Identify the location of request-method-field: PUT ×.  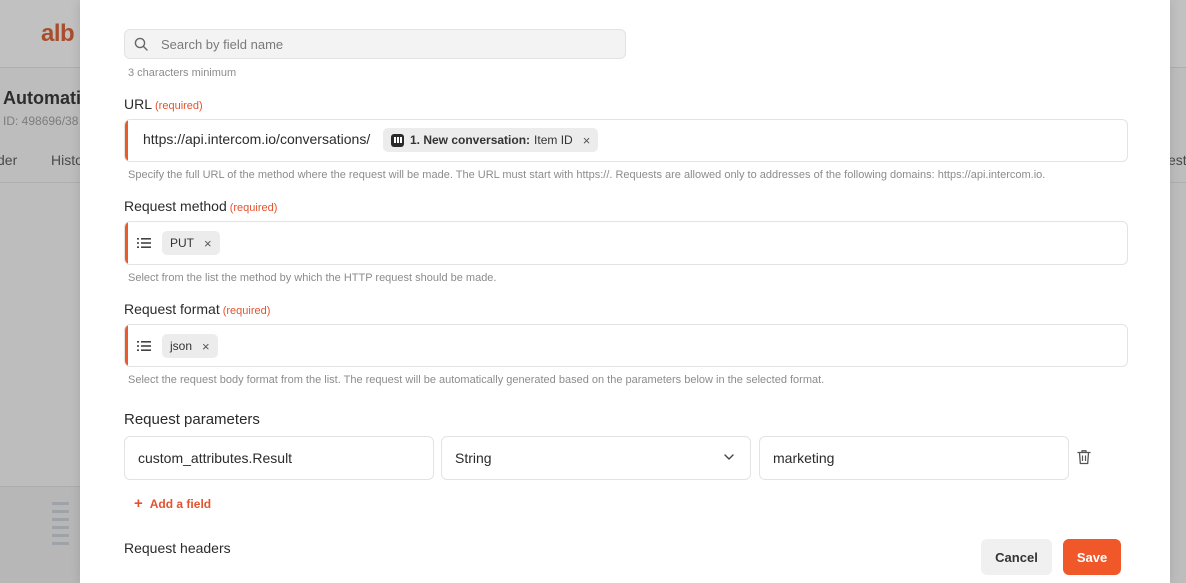
(626, 243).